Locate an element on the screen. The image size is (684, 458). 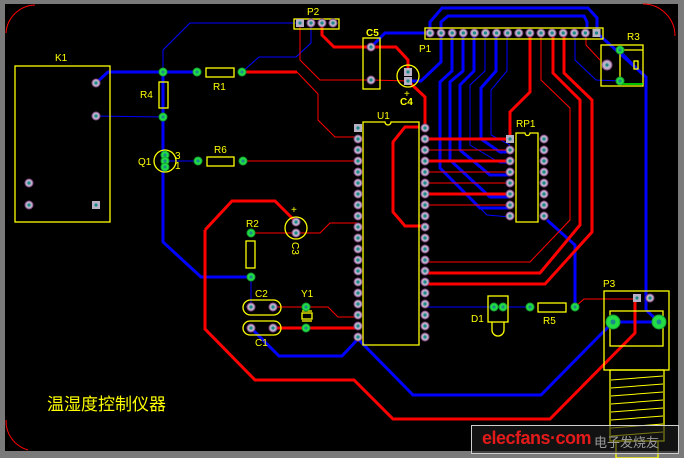
watermark-brand: elecfans·com is located at coordinates (537, 438).